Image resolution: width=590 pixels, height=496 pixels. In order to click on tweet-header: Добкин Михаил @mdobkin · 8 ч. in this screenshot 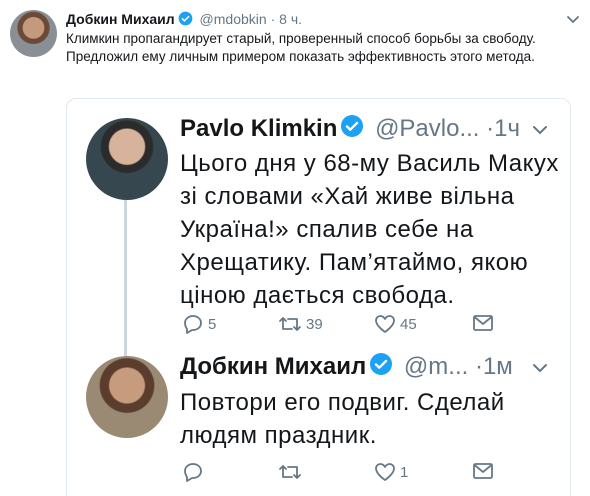, I will do `click(184, 19)`.